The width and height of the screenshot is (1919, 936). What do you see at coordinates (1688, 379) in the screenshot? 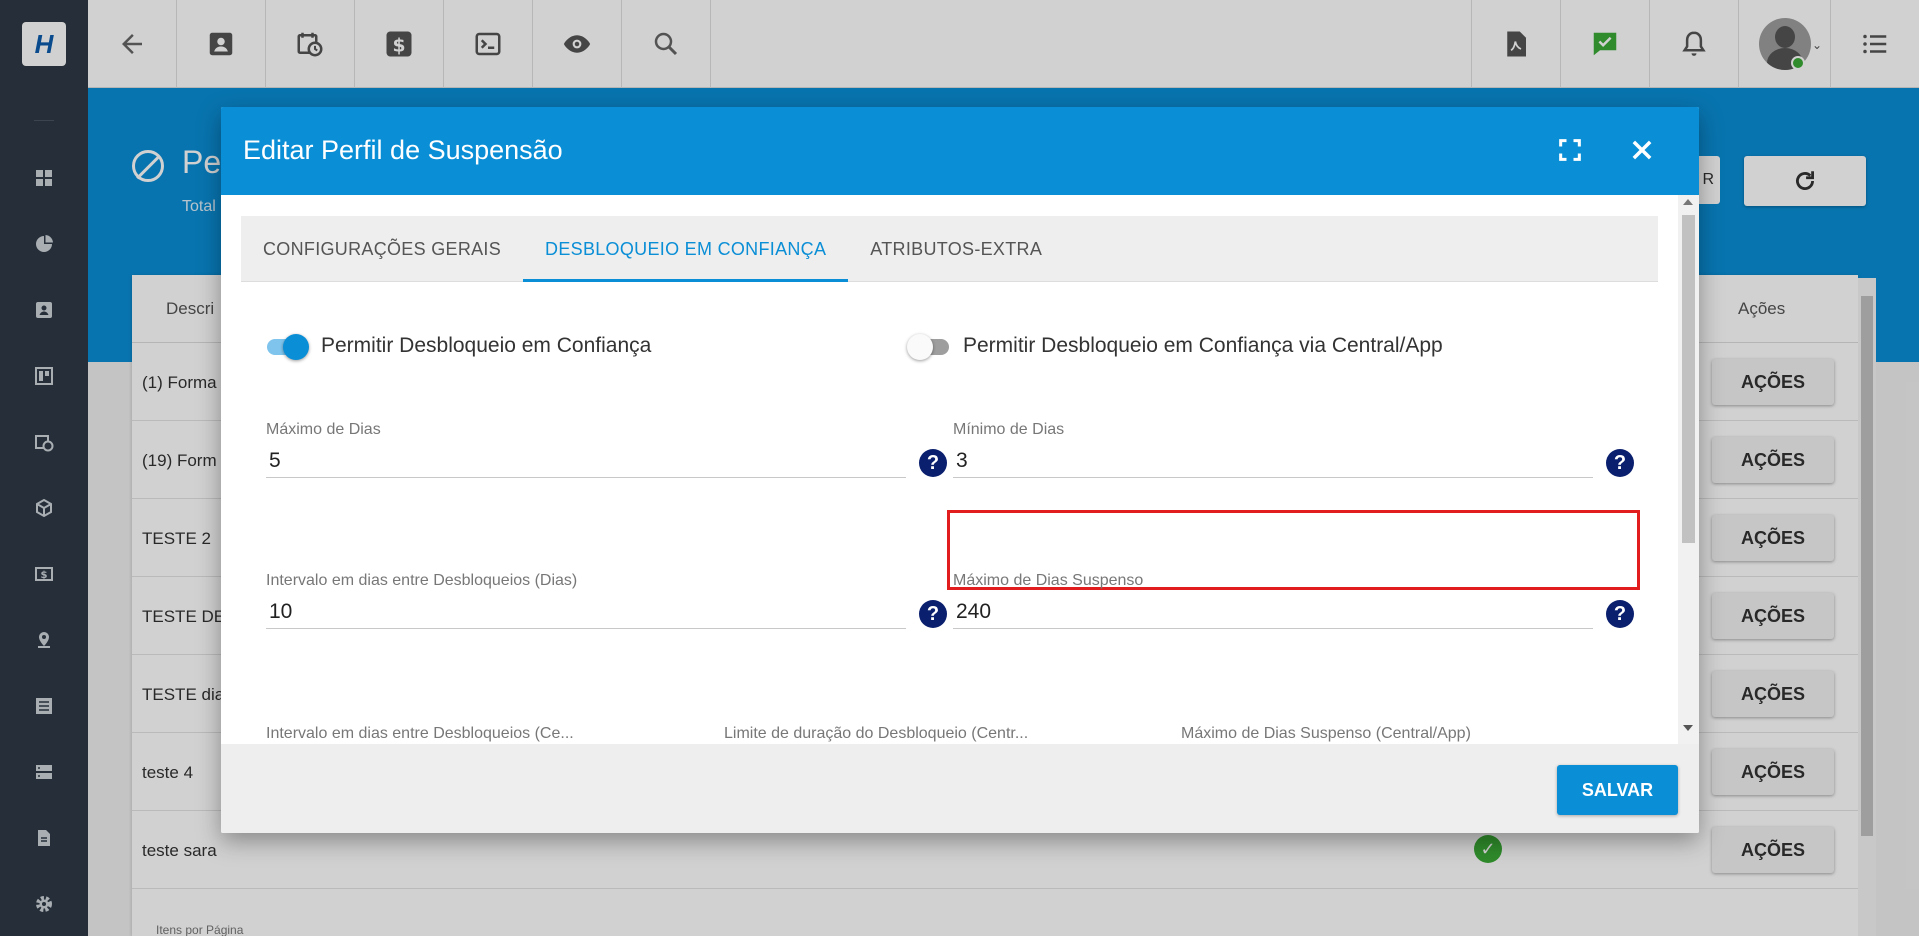
I see `scrollbar-thumb` at bounding box center [1688, 379].